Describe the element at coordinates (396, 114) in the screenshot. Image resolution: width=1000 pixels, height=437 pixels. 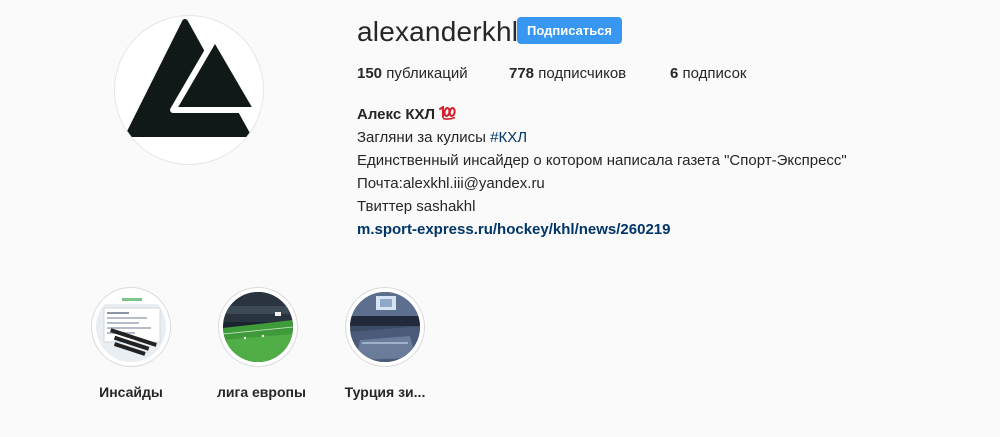
I see `display-name: Алекс КХЛ` at that location.